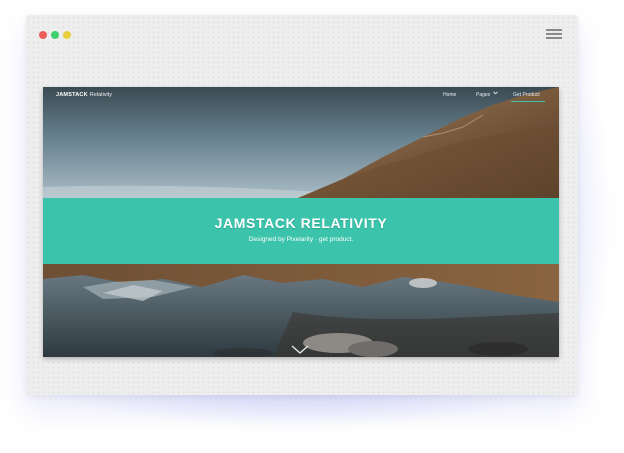  I want to click on nav-link-home: Home, so click(449, 95).